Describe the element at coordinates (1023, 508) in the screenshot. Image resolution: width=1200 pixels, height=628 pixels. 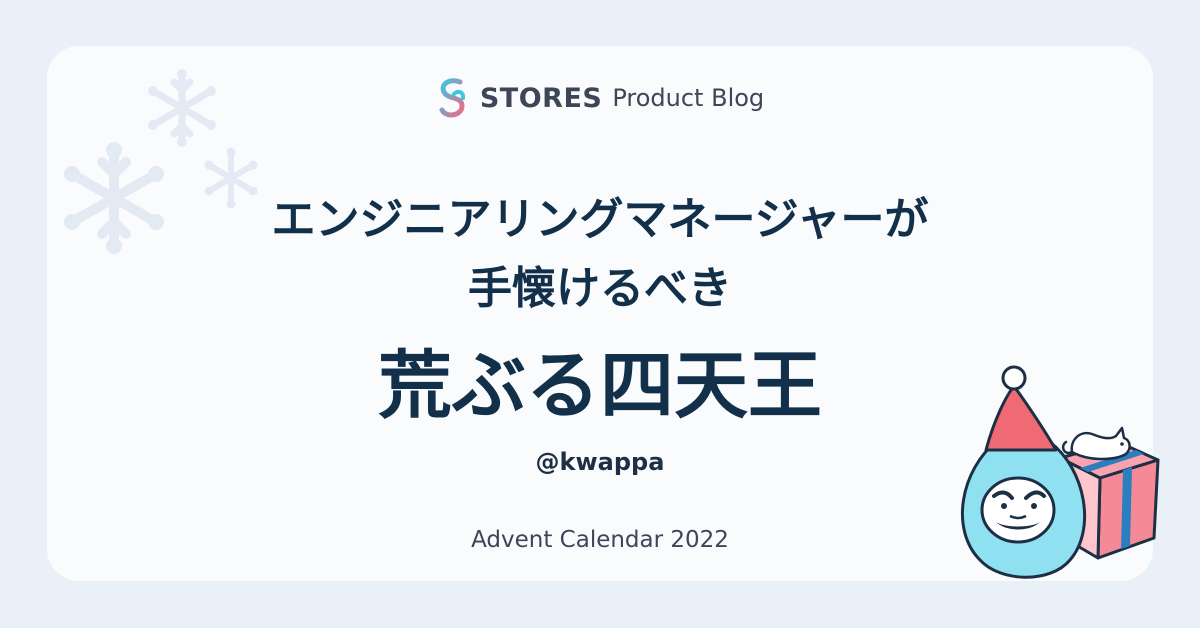
I see `daruma-icon` at that location.